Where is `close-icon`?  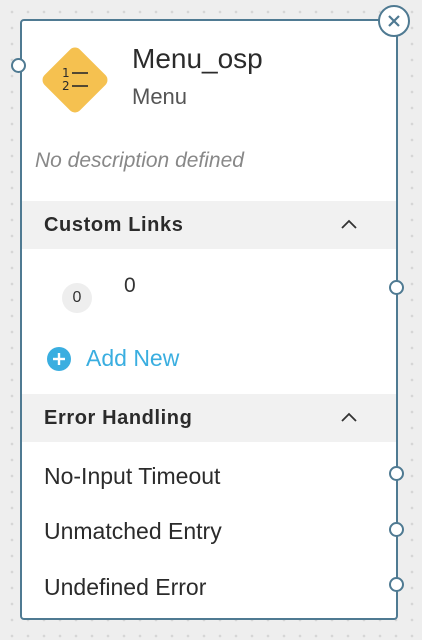 close-icon is located at coordinates (394, 21).